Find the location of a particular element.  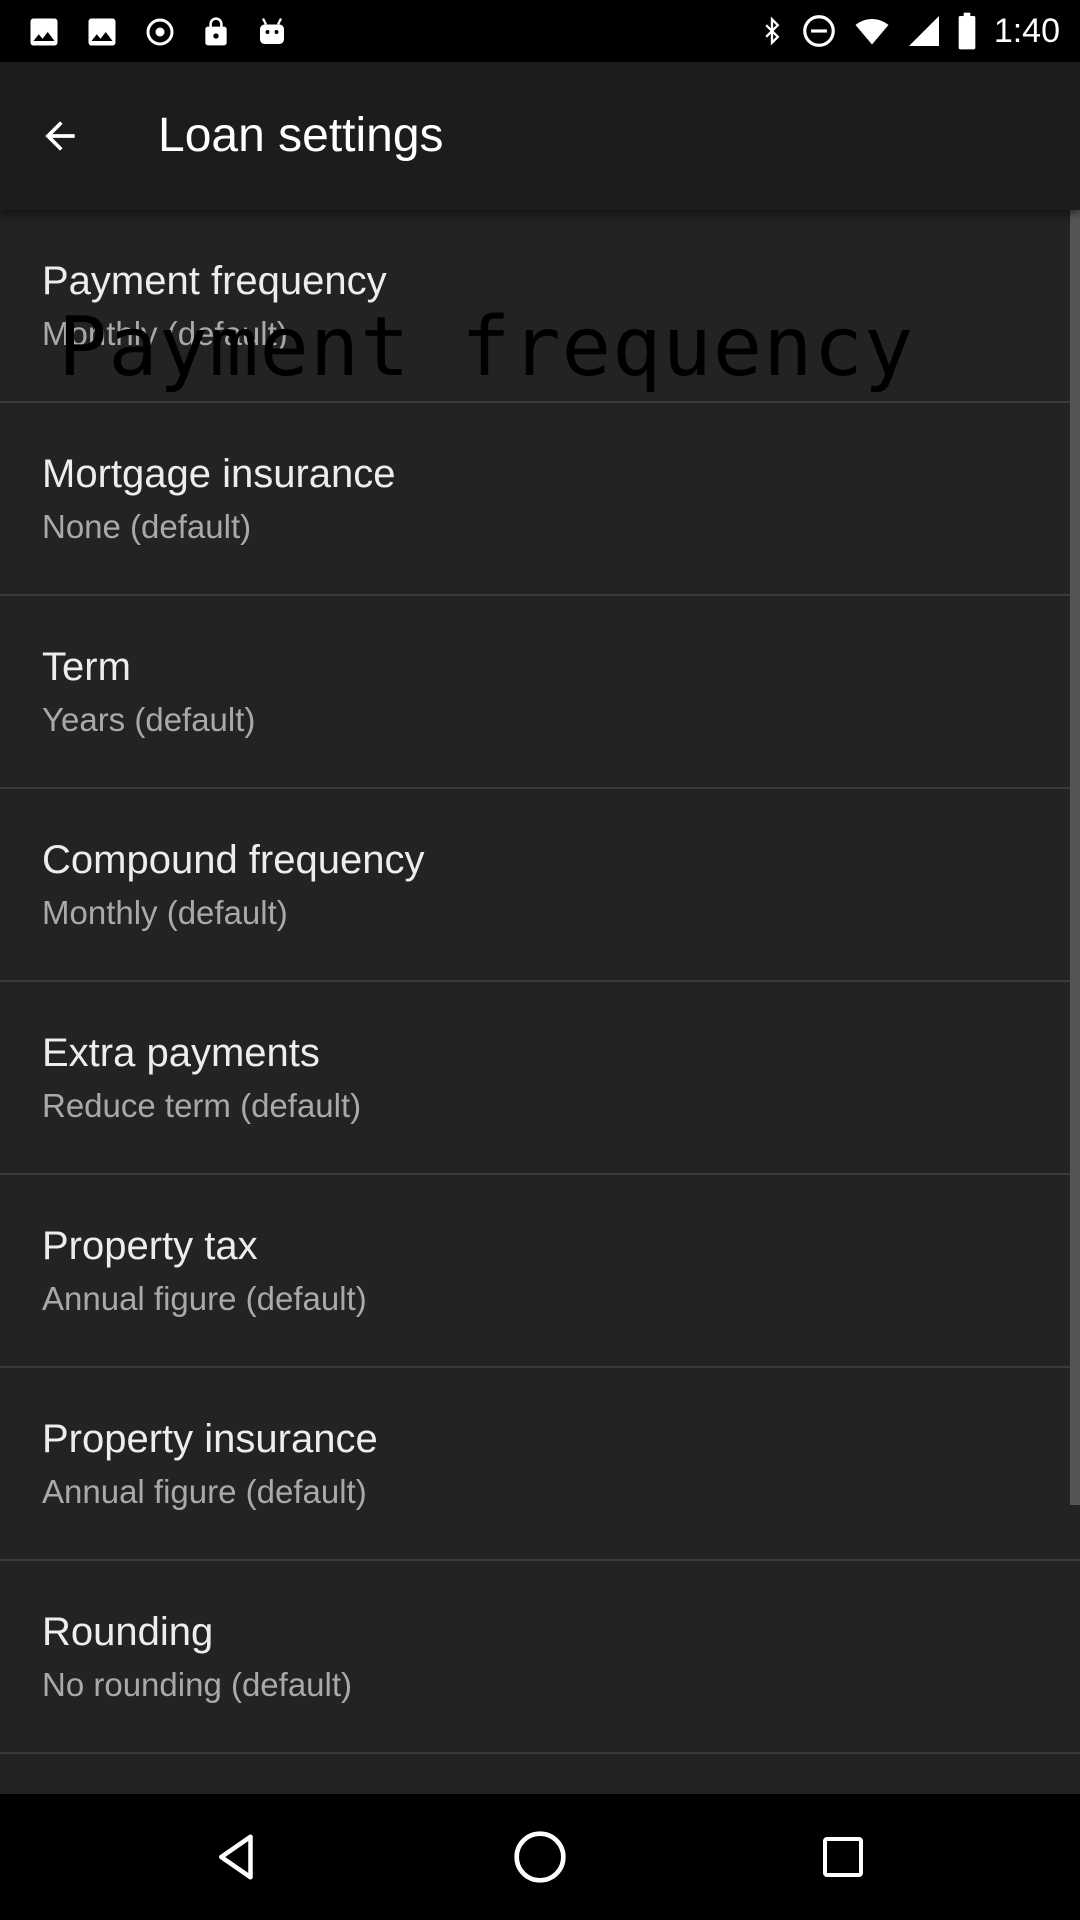

setting-title: Compound frequency is located at coordinates (233, 860).